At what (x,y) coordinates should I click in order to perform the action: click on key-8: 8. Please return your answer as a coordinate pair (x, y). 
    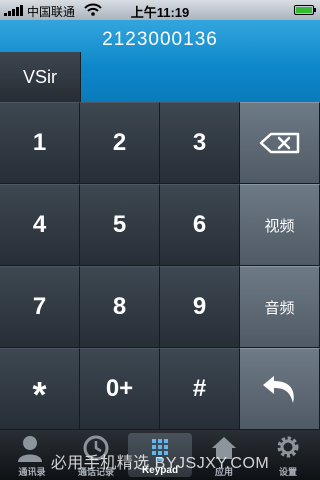
    Looking at the image, I should click on (120, 307).